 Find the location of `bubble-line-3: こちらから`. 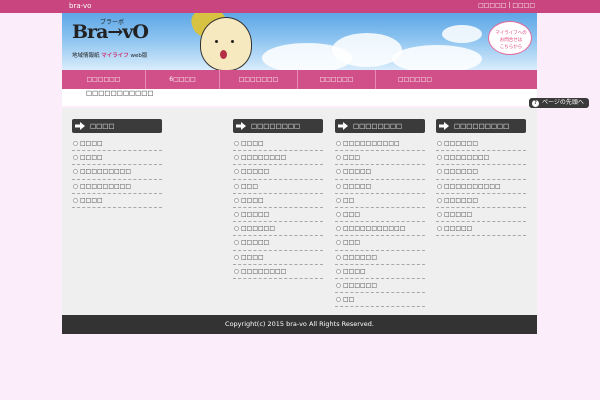

bubble-line-3: こちらから is located at coordinates (511, 47).